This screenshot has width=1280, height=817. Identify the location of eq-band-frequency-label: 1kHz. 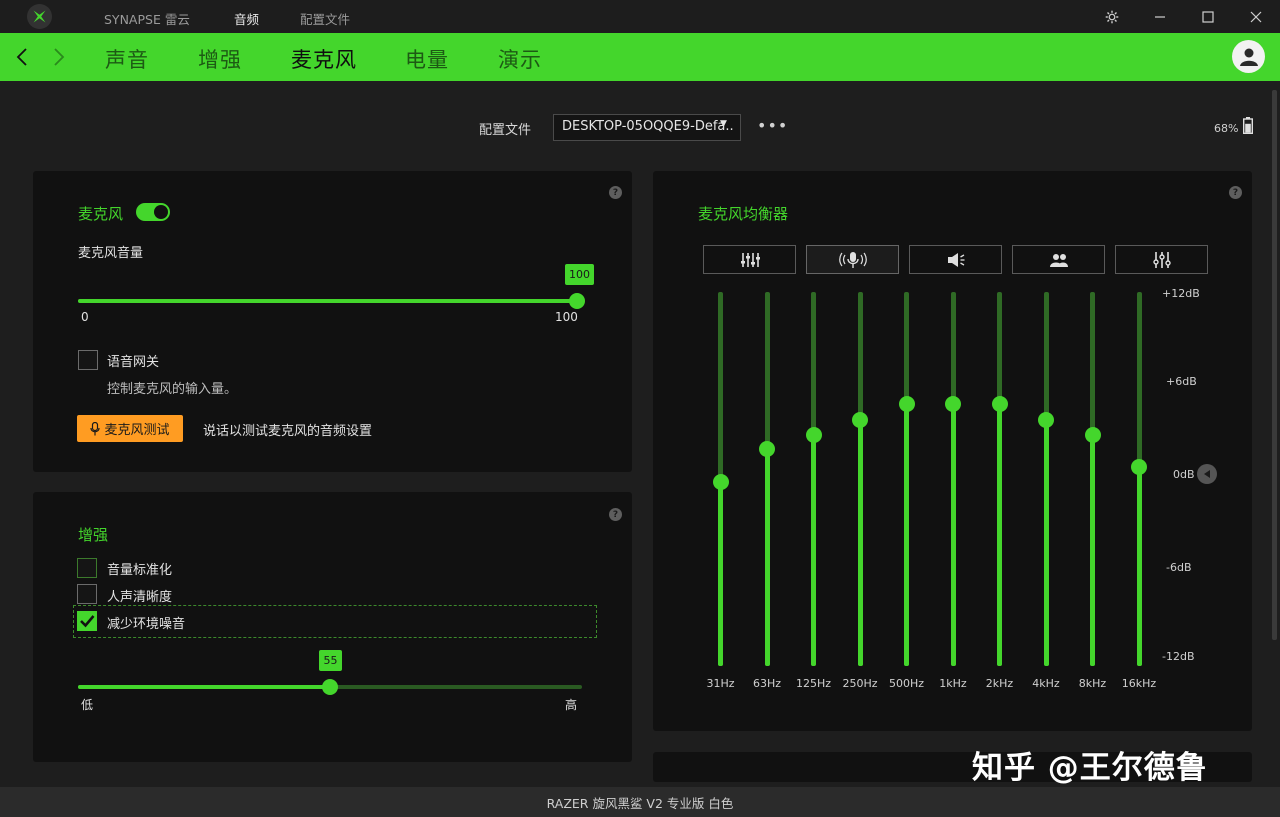
(953, 683).